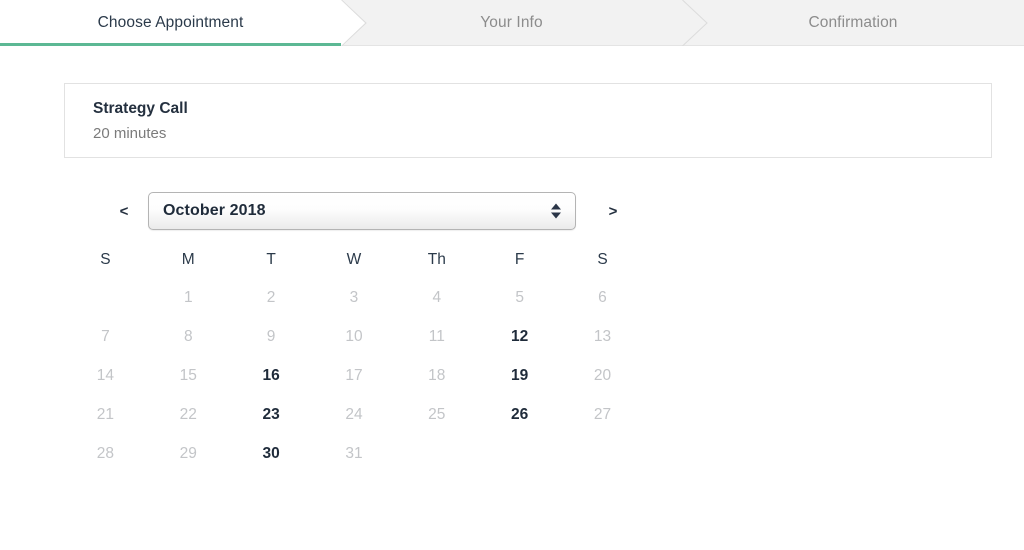 The image size is (1024, 550). I want to click on calendar-week-row: 21 22 23 24 25 26 27, so click(354, 414).